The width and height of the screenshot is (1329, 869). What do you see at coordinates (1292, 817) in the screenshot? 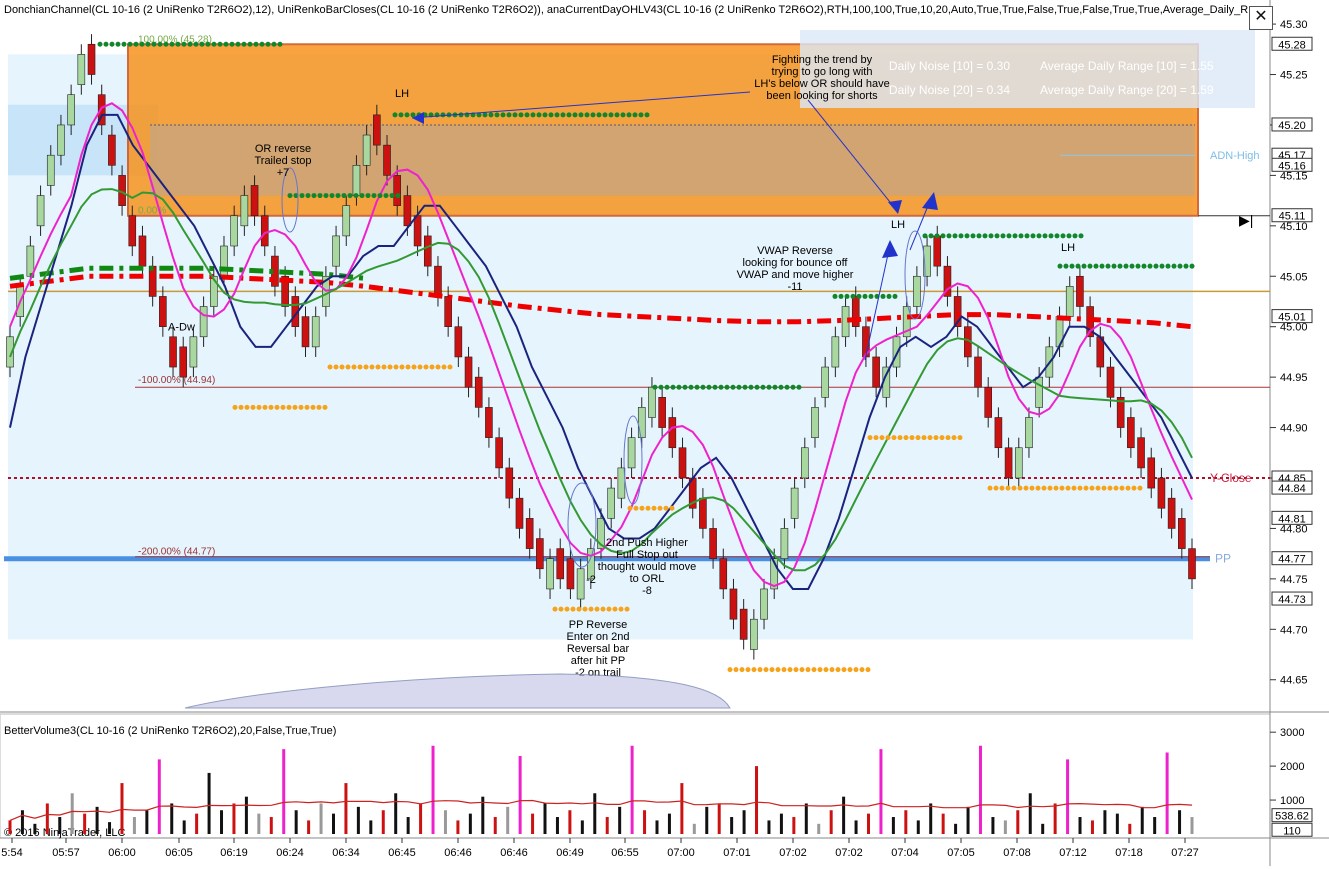
I see `volume-marker-label: 538.62` at bounding box center [1292, 817].